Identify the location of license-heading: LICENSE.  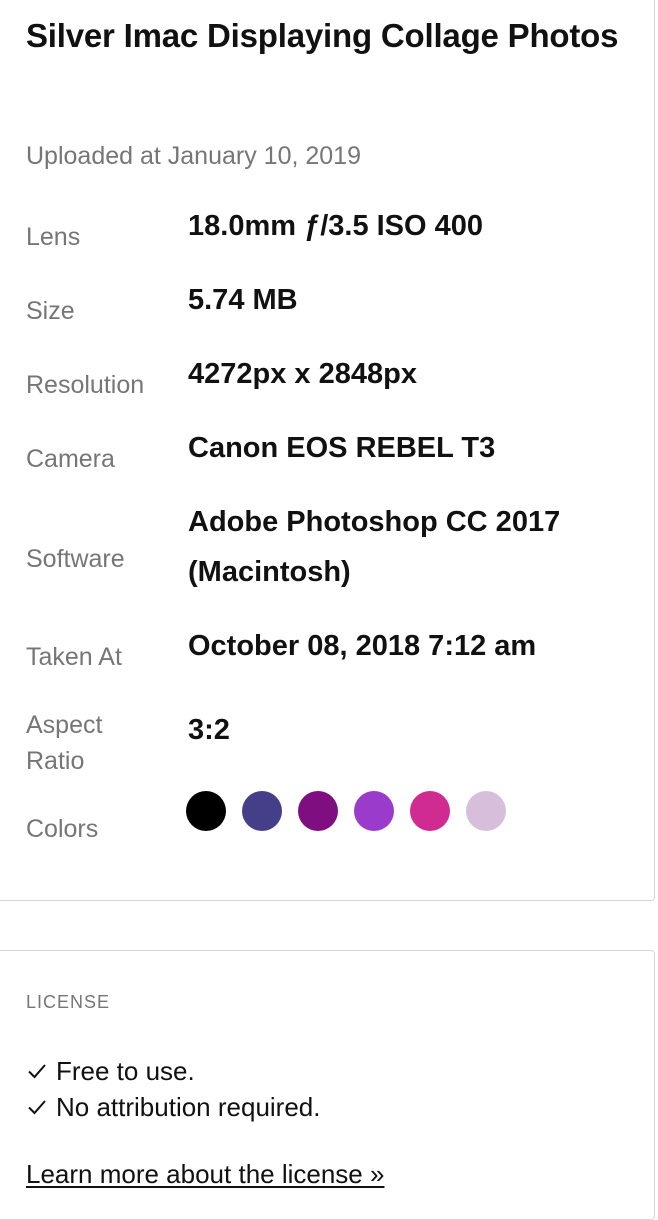
(68, 1002).